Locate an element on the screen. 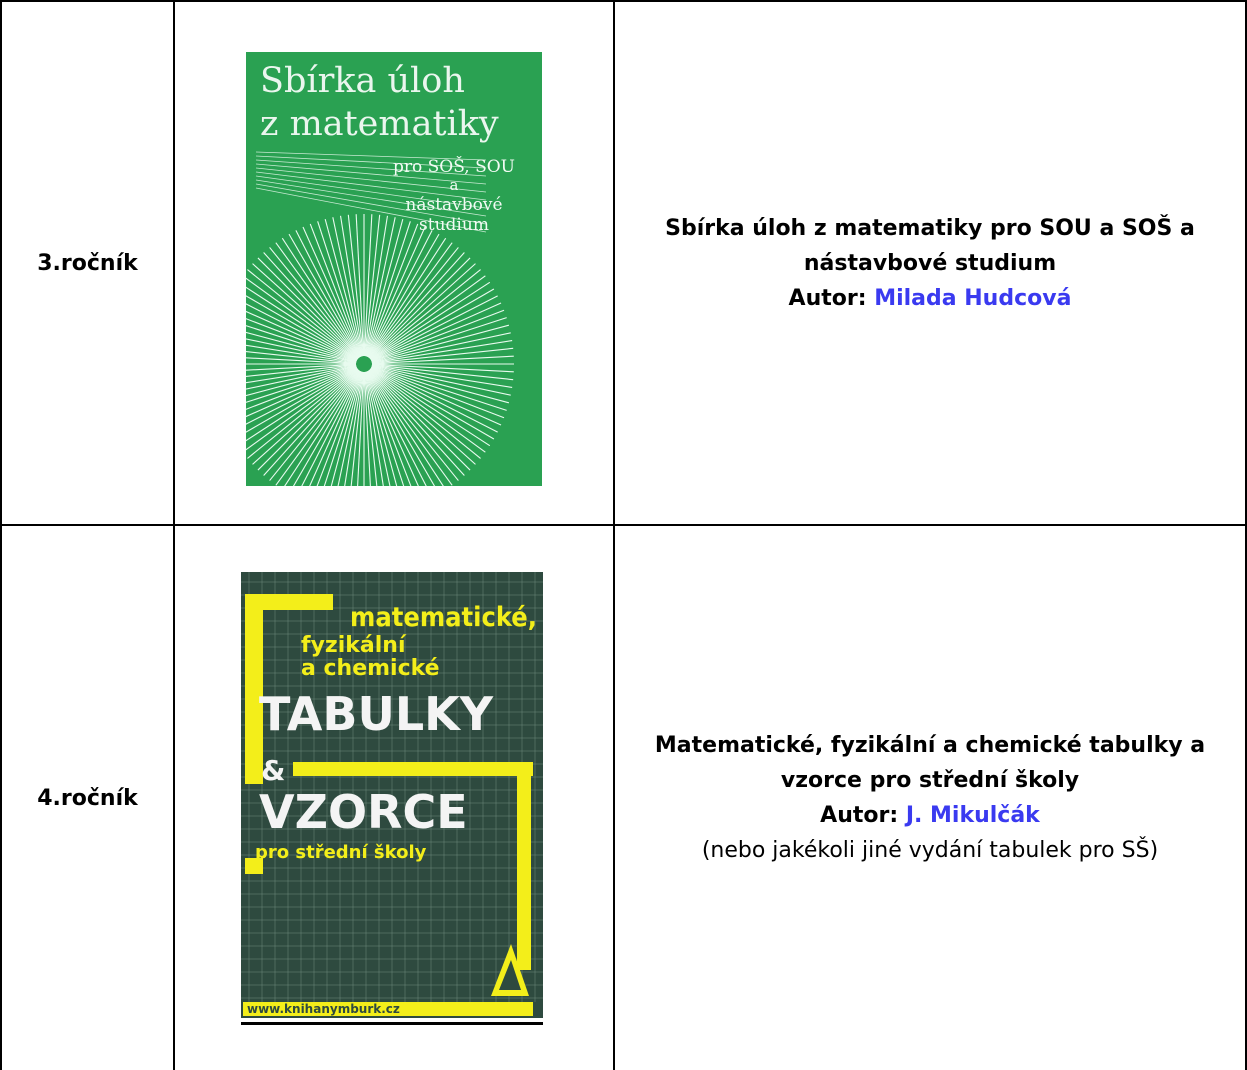 The image size is (1247, 1070). cover-url: www.knihanymburk.cz is located at coordinates (323, 1009).